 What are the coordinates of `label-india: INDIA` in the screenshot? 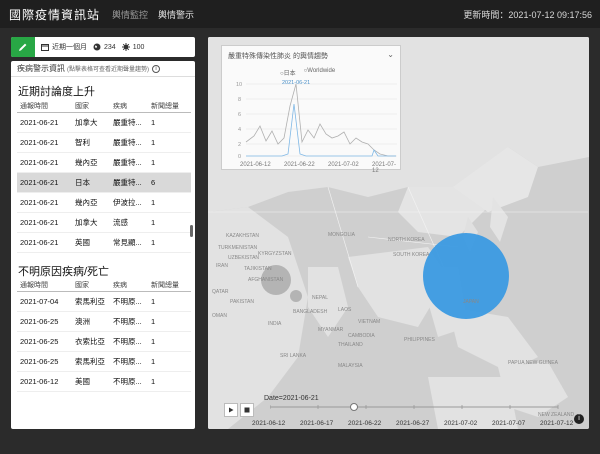 It's located at (275, 324).